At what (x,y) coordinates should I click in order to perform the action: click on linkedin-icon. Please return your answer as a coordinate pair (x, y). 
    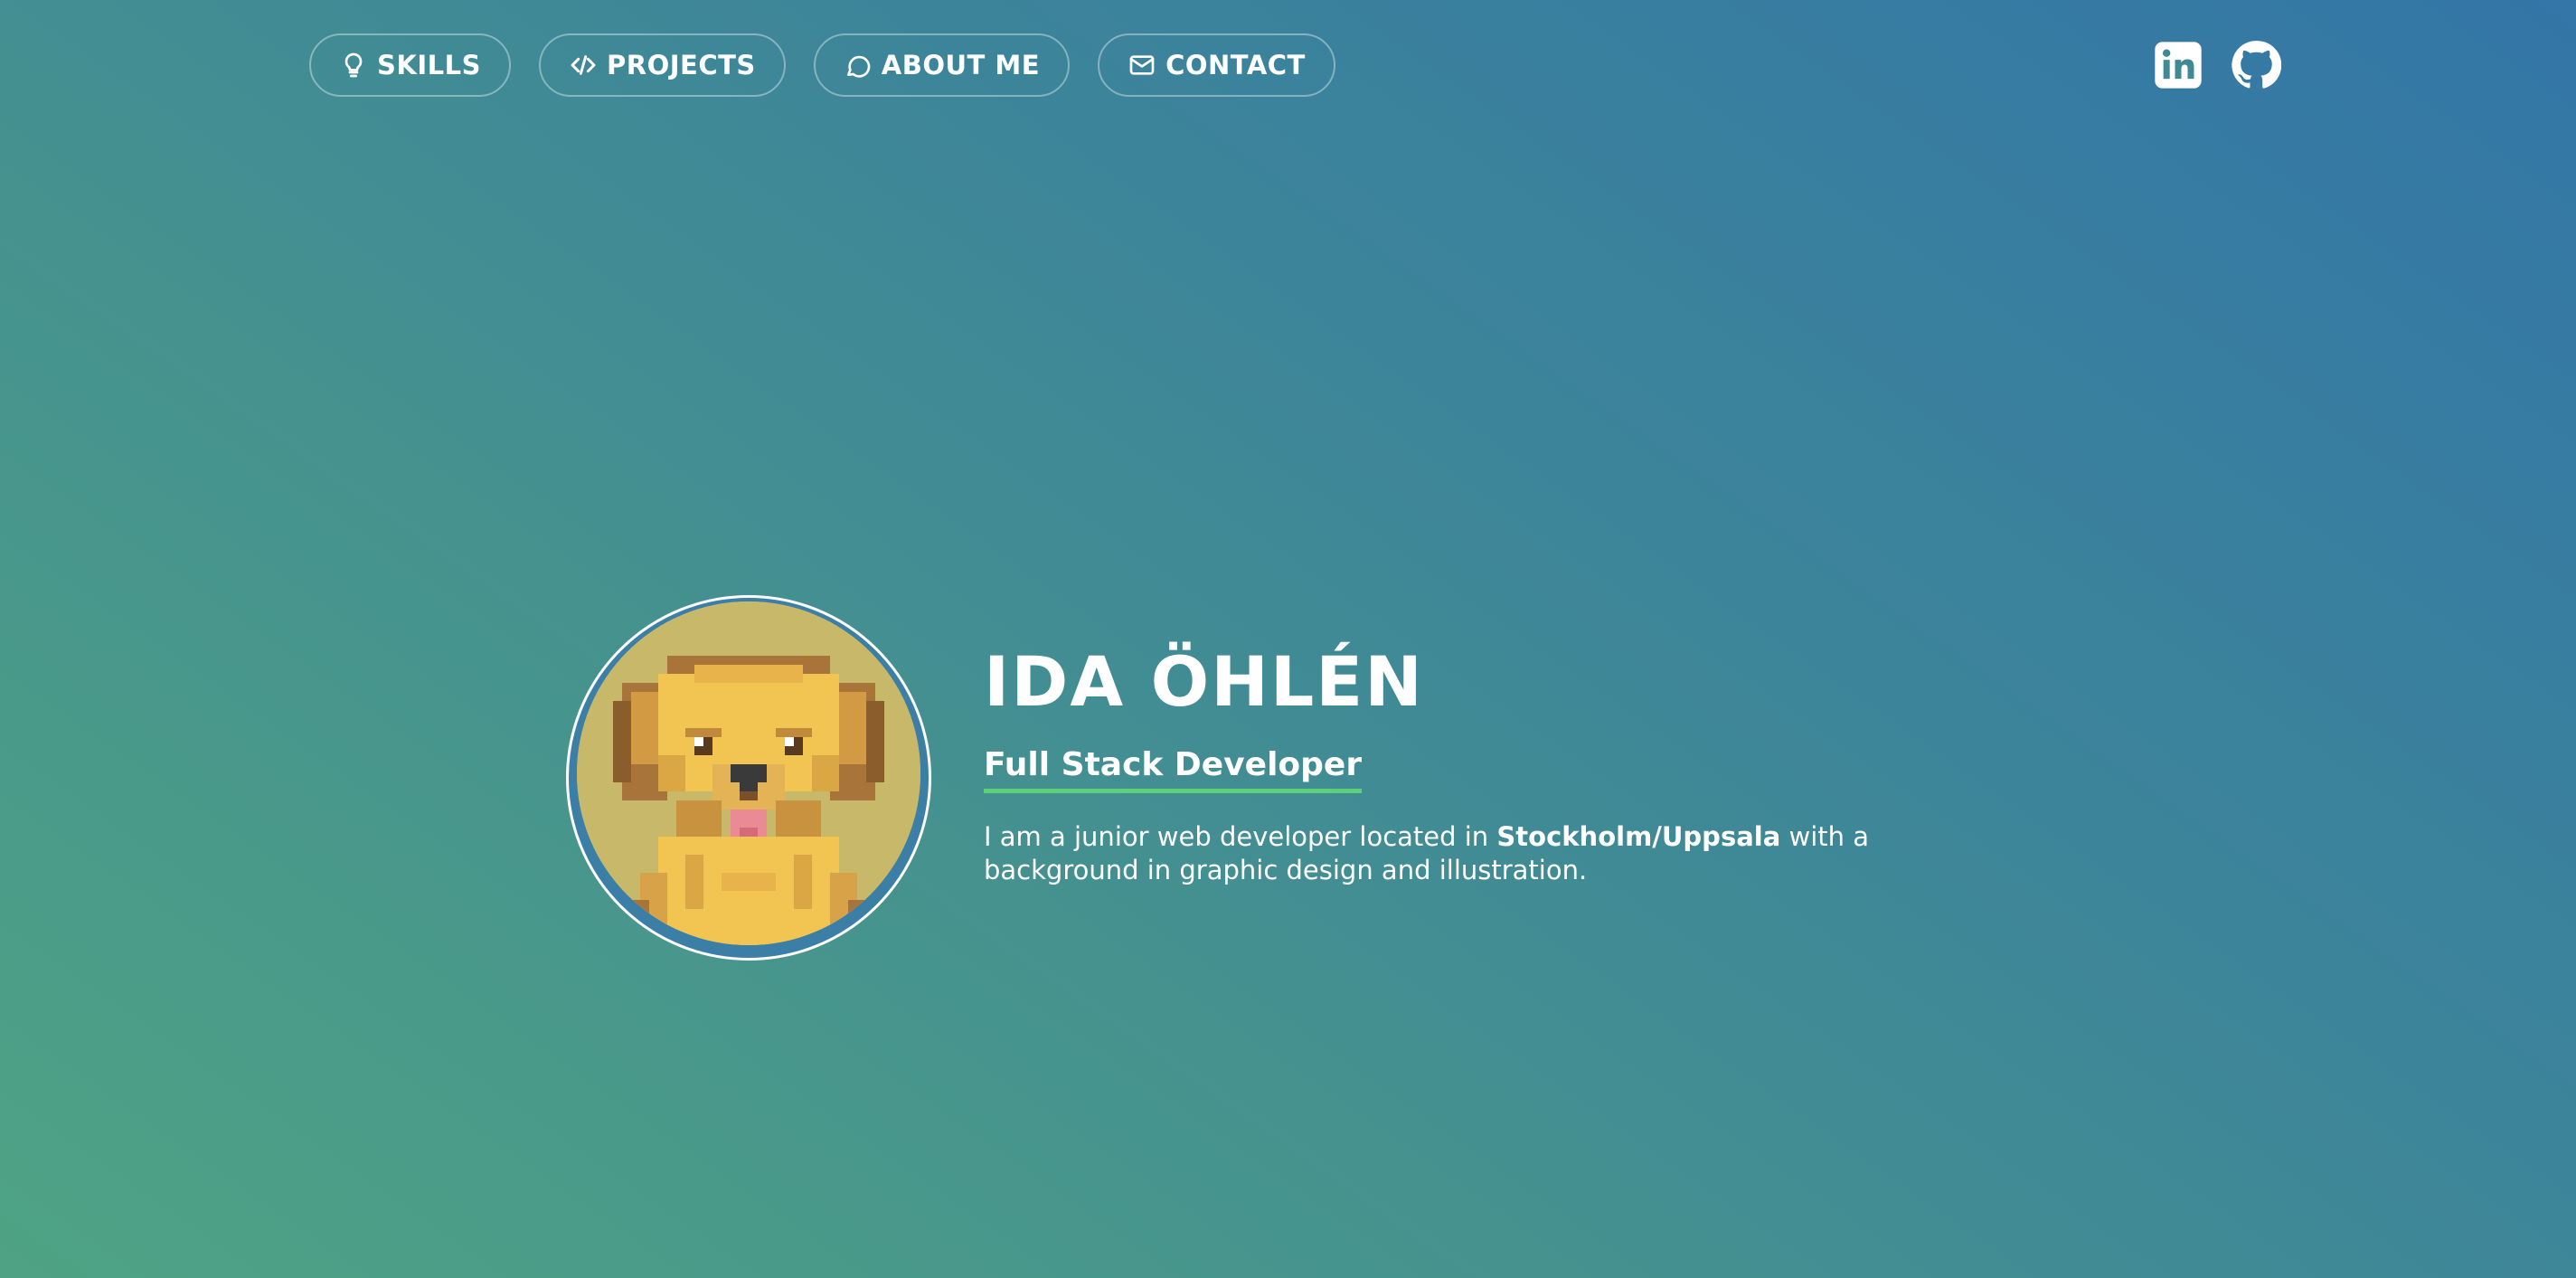
    Looking at the image, I should click on (2178, 65).